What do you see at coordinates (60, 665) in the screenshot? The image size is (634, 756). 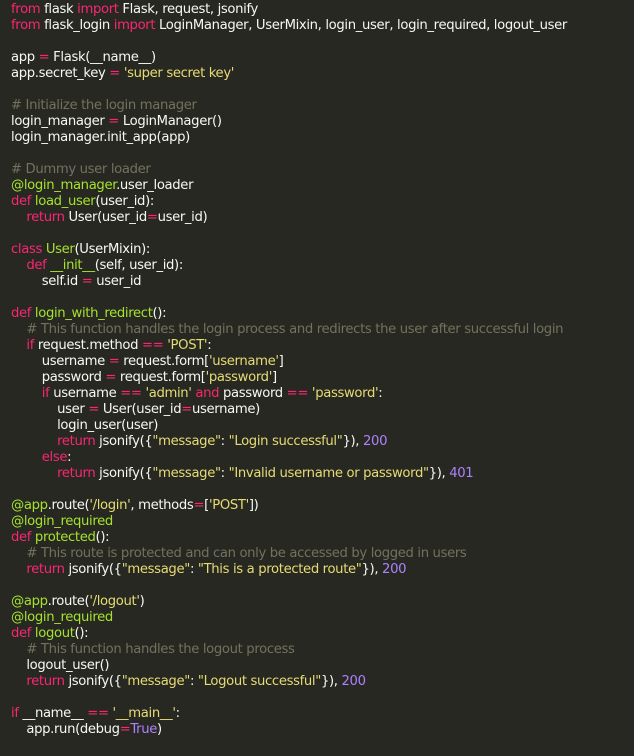 I see `code-token-txt: logout_user()` at bounding box center [60, 665].